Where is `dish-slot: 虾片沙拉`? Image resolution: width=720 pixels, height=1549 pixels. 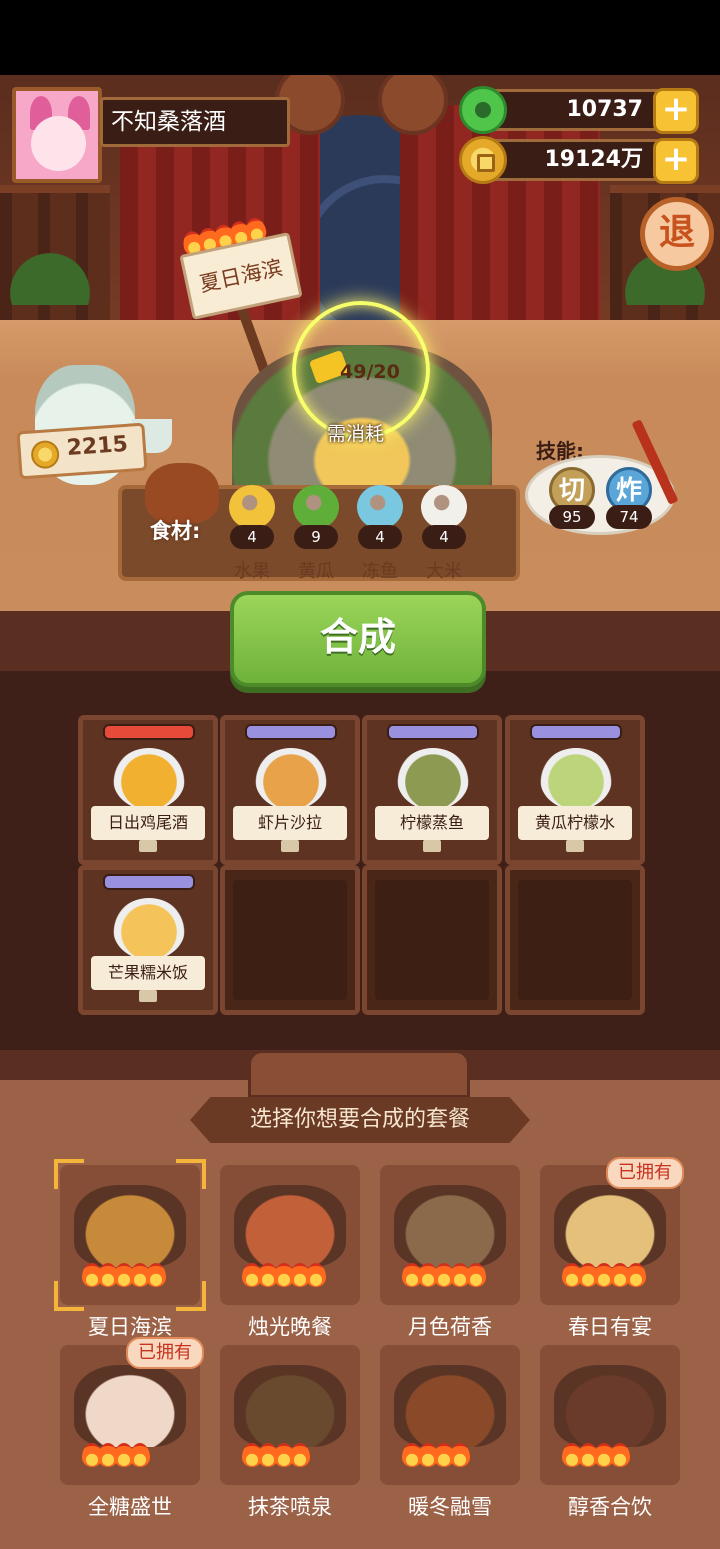 dish-slot: 虾片沙拉 is located at coordinates (290, 790).